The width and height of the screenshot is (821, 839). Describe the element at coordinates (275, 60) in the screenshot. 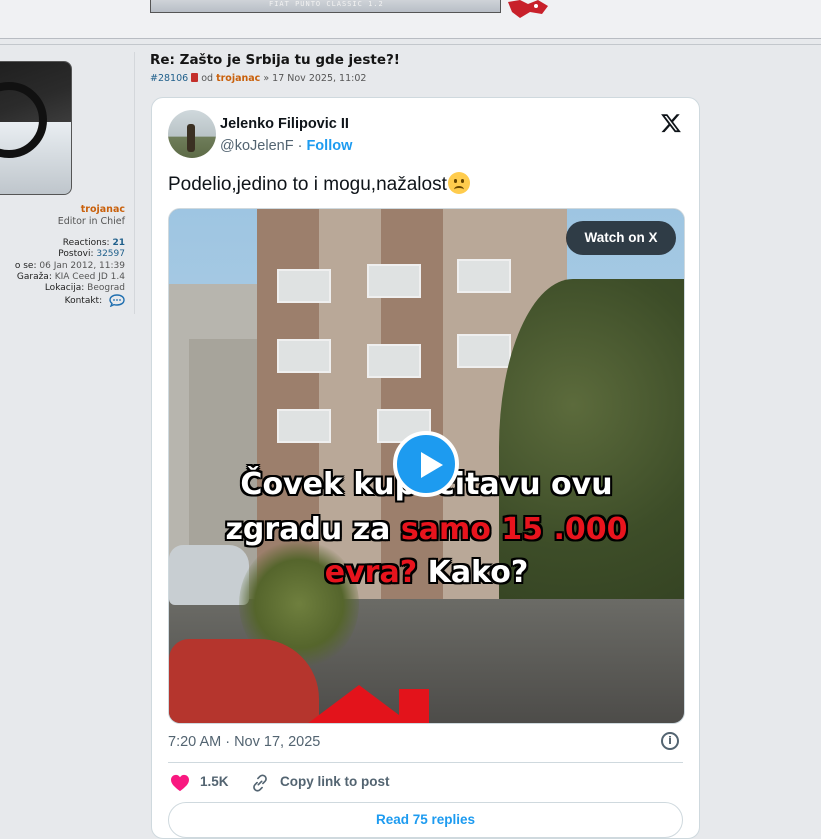

I see `post-title: Re: Zašto je Srbija tu gde jeste?!` at that location.